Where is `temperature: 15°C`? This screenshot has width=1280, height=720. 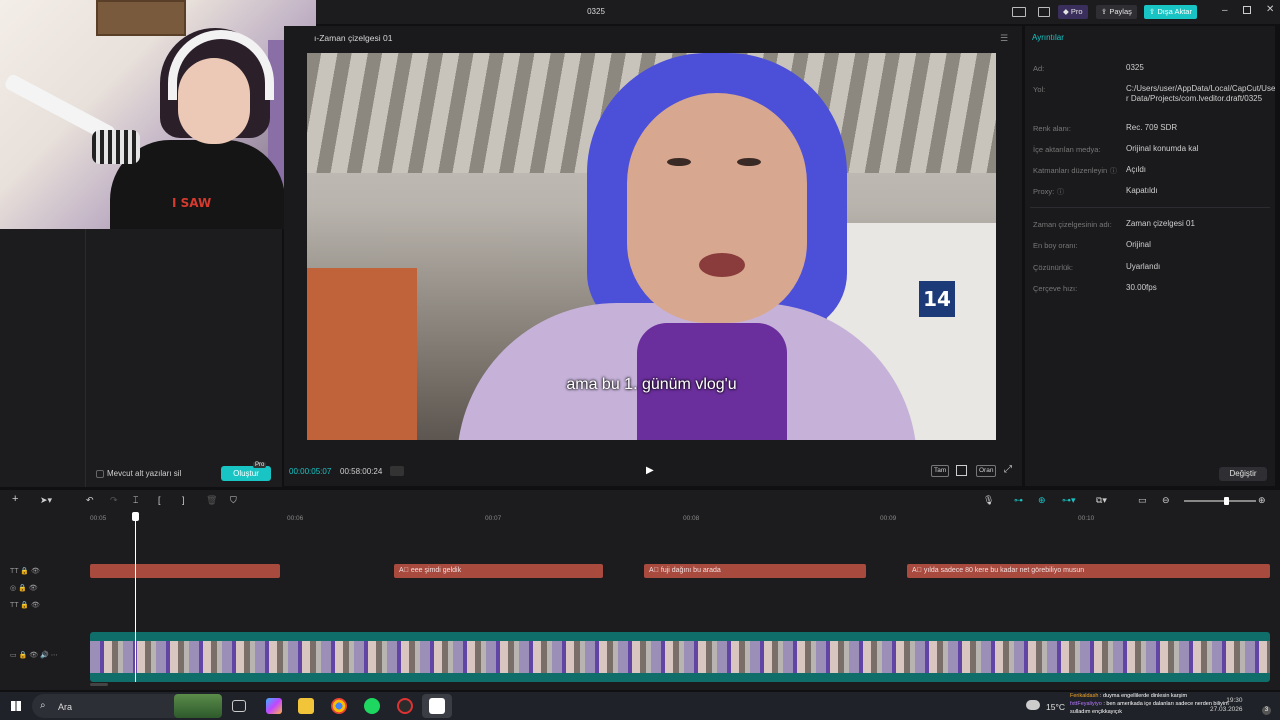 temperature: 15°C is located at coordinates (1055, 707).